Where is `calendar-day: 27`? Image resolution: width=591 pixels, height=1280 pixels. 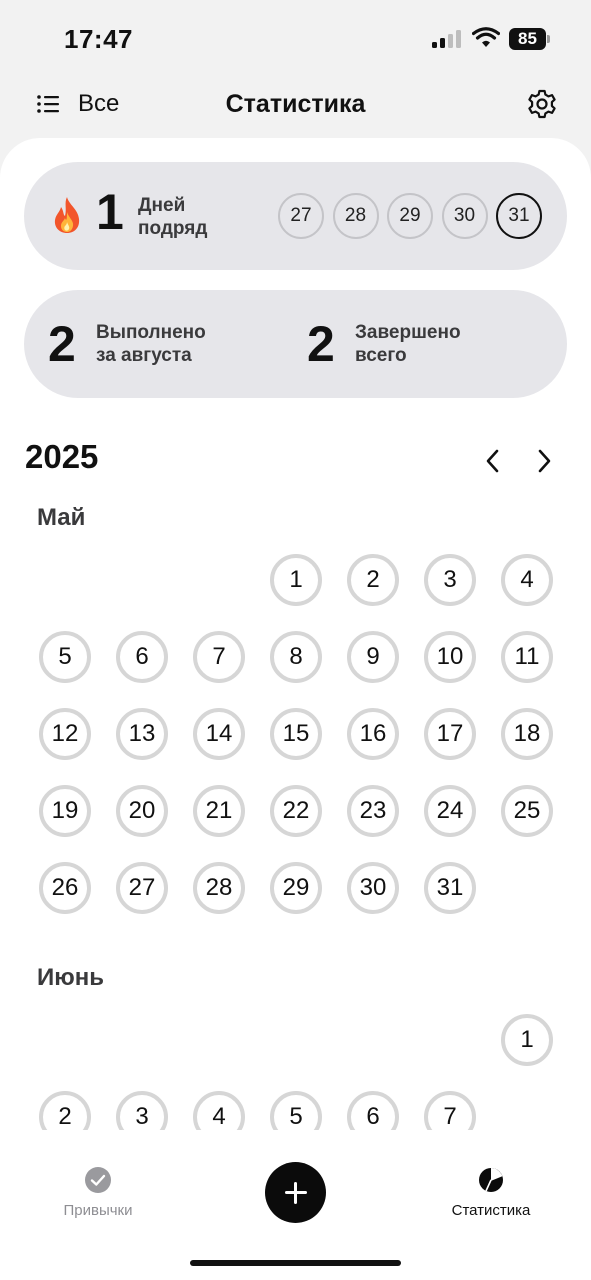
calendar-day: 27 is located at coordinates (142, 888).